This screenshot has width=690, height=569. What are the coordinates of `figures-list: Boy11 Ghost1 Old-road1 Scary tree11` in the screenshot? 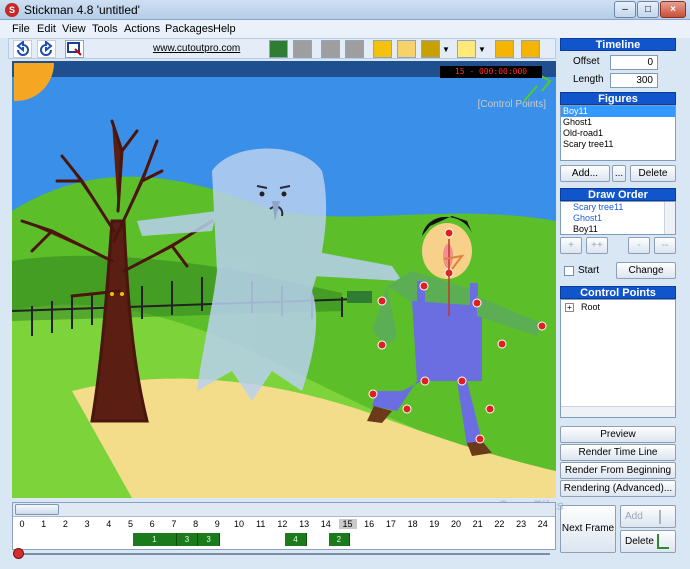 It's located at (618, 133).